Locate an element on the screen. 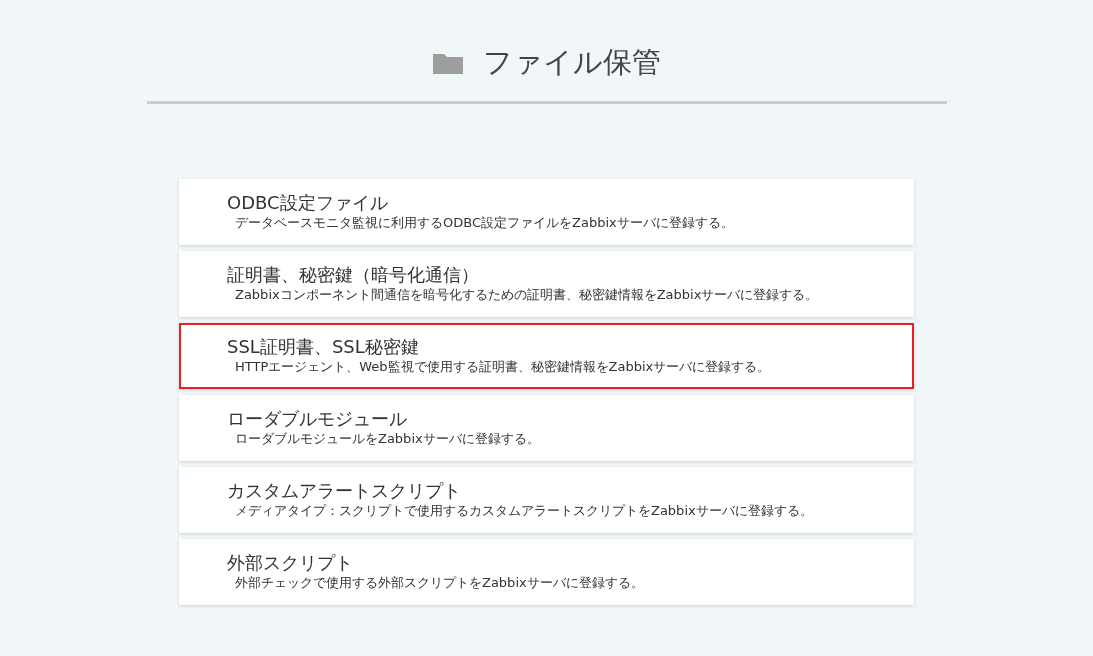 The width and height of the screenshot is (1093, 656). card-description: メディアタイプ：スクリプトで使用するカスタムアラートスクリプトをZabbixサーバに登録する。 is located at coordinates (524, 511).